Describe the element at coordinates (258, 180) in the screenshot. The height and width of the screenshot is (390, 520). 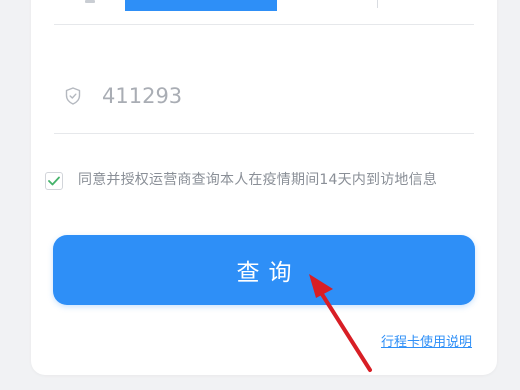
I see `agreement-text: 同意并授权运营商查询本人在疫情期间14天内到访地信息` at that location.